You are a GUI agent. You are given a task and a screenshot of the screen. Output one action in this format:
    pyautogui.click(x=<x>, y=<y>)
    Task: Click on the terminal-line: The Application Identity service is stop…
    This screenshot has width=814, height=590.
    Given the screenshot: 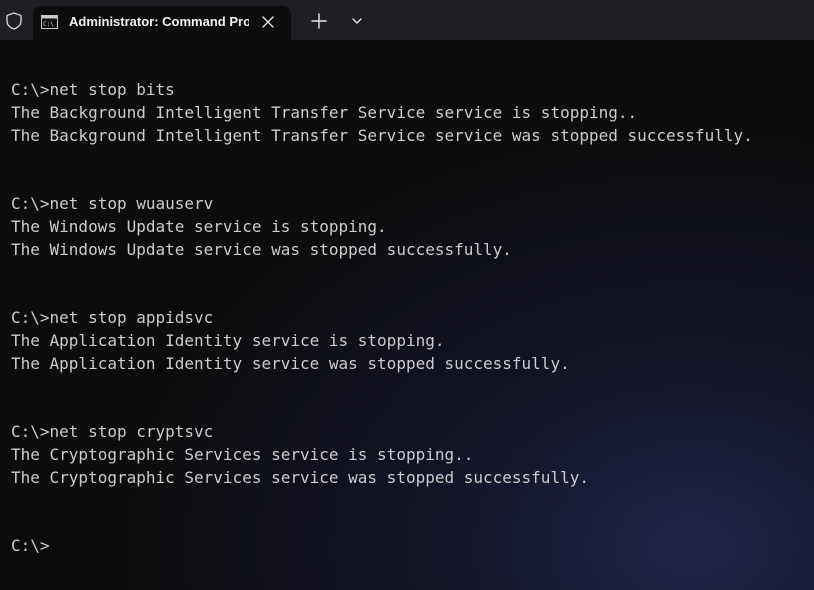 What is the action you would take?
    pyautogui.click(x=228, y=340)
    